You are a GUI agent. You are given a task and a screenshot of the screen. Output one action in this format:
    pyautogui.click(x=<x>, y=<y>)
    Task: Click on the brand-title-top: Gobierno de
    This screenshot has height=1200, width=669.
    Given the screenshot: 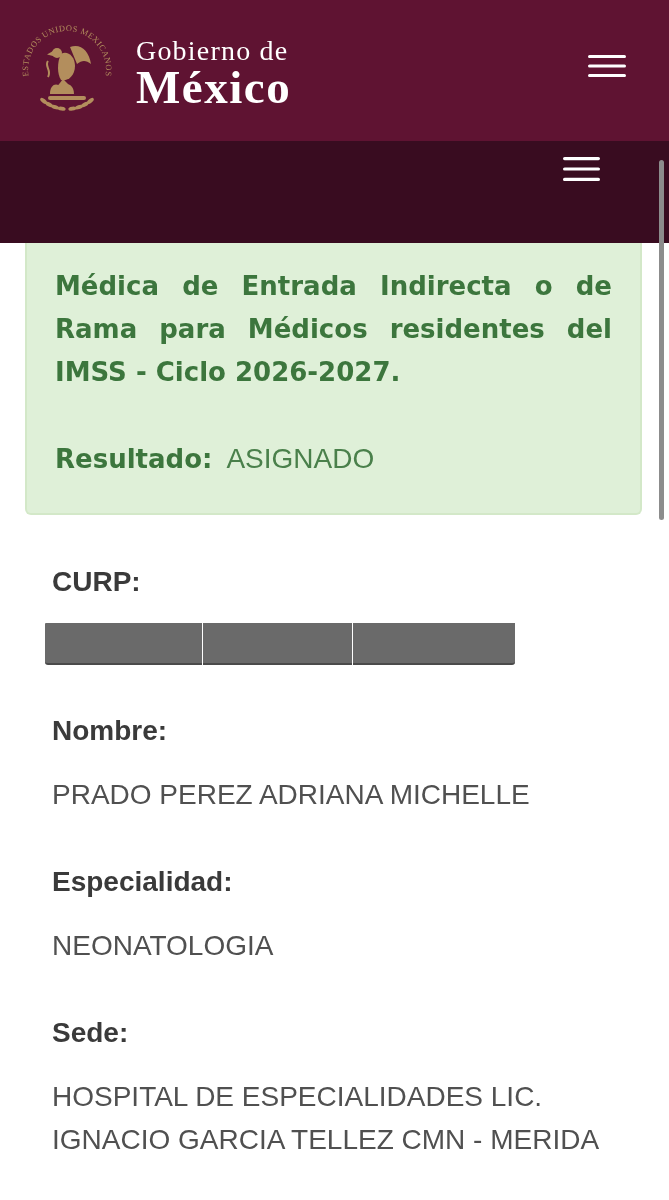 What is the action you would take?
    pyautogui.click(x=213, y=50)
    